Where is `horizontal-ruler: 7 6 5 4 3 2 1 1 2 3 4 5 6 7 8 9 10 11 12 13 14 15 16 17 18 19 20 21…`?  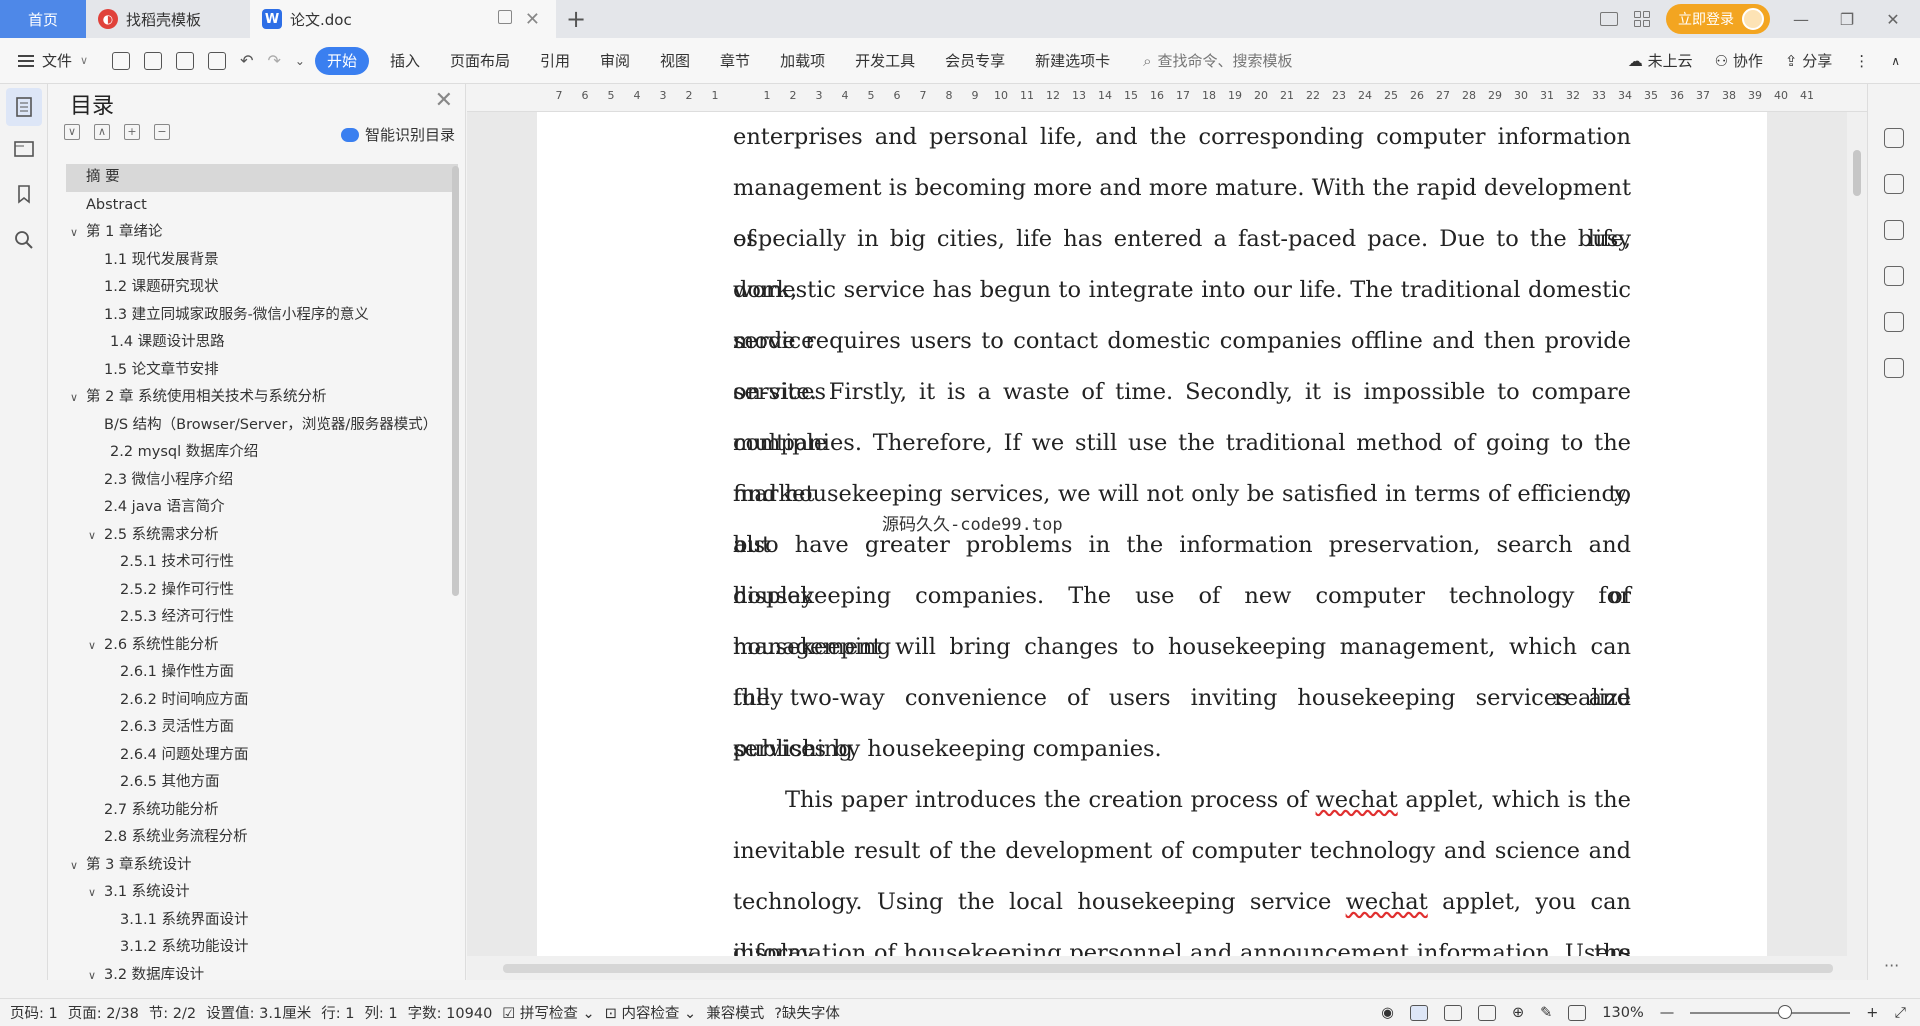 horizontal-ruler: 7 6 5 4 3 2 1 1 2 3 4 5 6 7 8 9 10 11 12 13 14 15 16 17 18 19 20 21… is located at coordinates (1167, 98).